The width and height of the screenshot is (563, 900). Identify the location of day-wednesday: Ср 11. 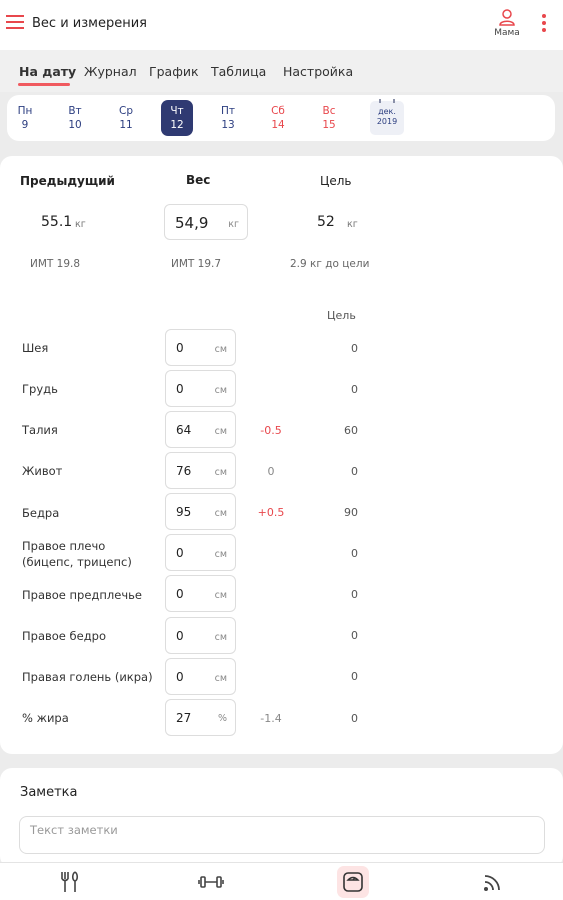
(126, 118).